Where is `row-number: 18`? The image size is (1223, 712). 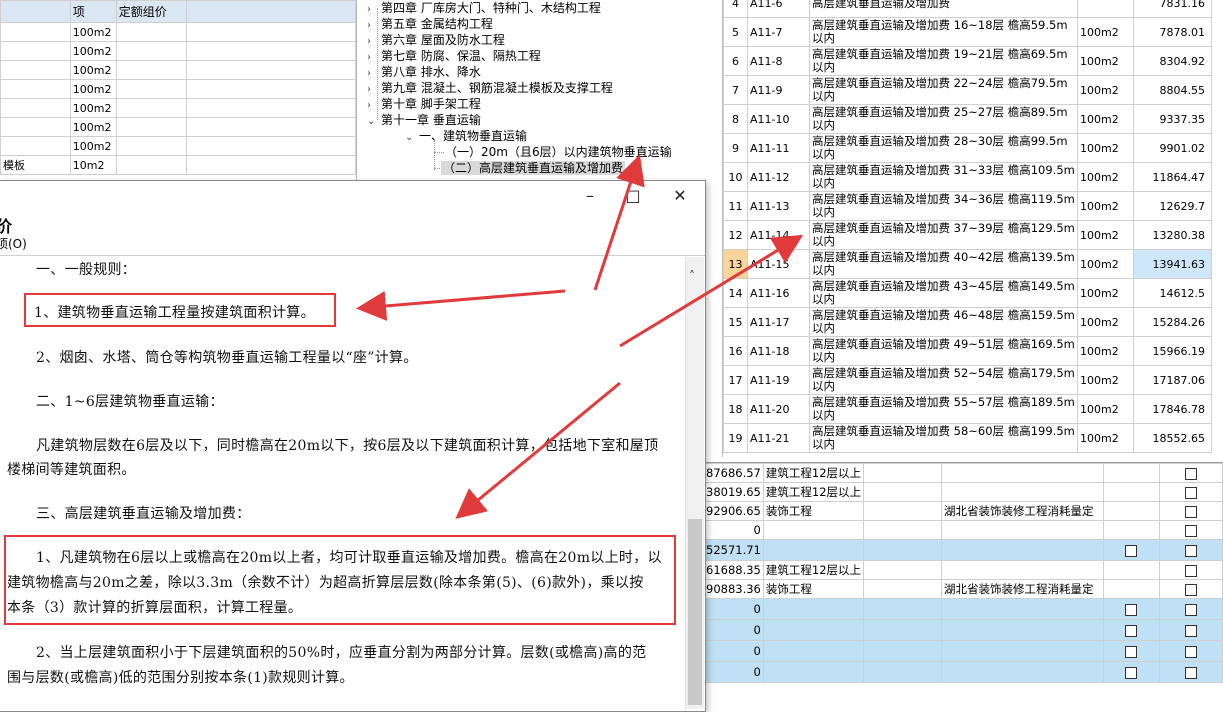
row-number: 18 is located at coordinates (735, 409).